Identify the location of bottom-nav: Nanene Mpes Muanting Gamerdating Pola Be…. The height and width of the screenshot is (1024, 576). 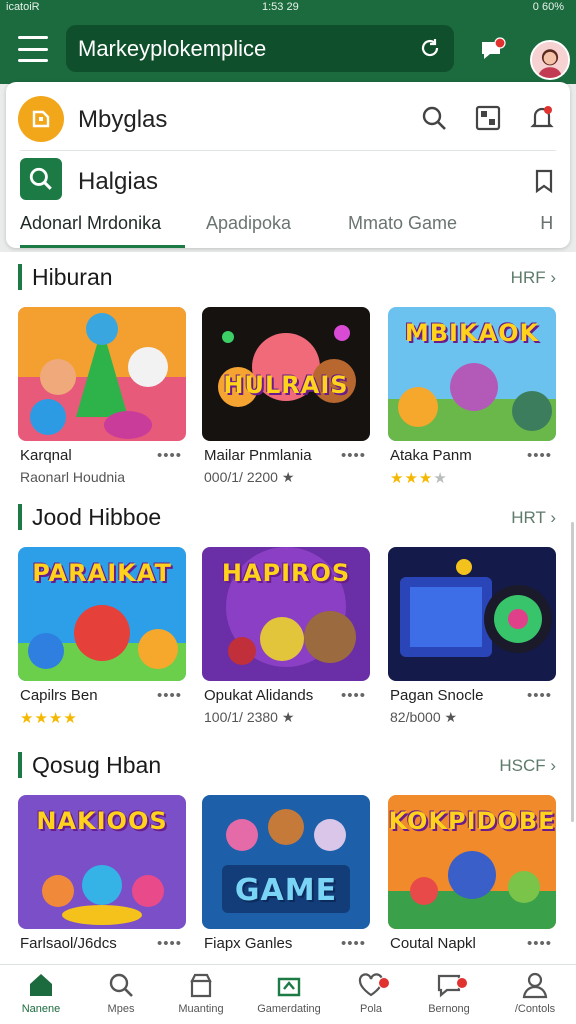
(288, 994).